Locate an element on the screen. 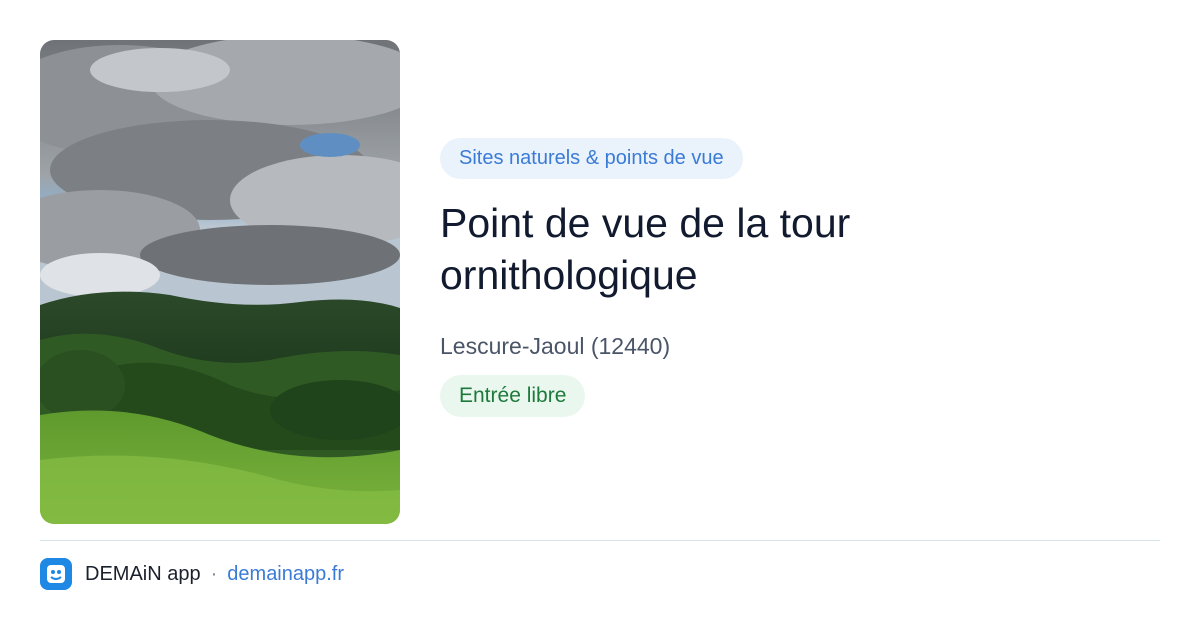 This screenshot has height=630, width=1200. place-location: Lescure-Jaoul (12440) is located at coordinates (555, 346).